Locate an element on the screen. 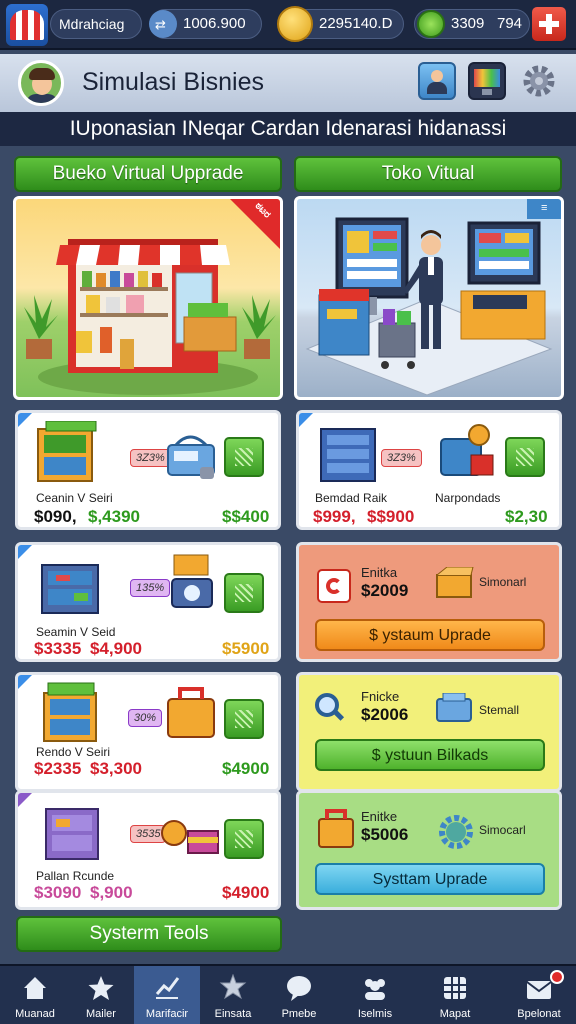  home-icon is located at coordinates (35, 988).